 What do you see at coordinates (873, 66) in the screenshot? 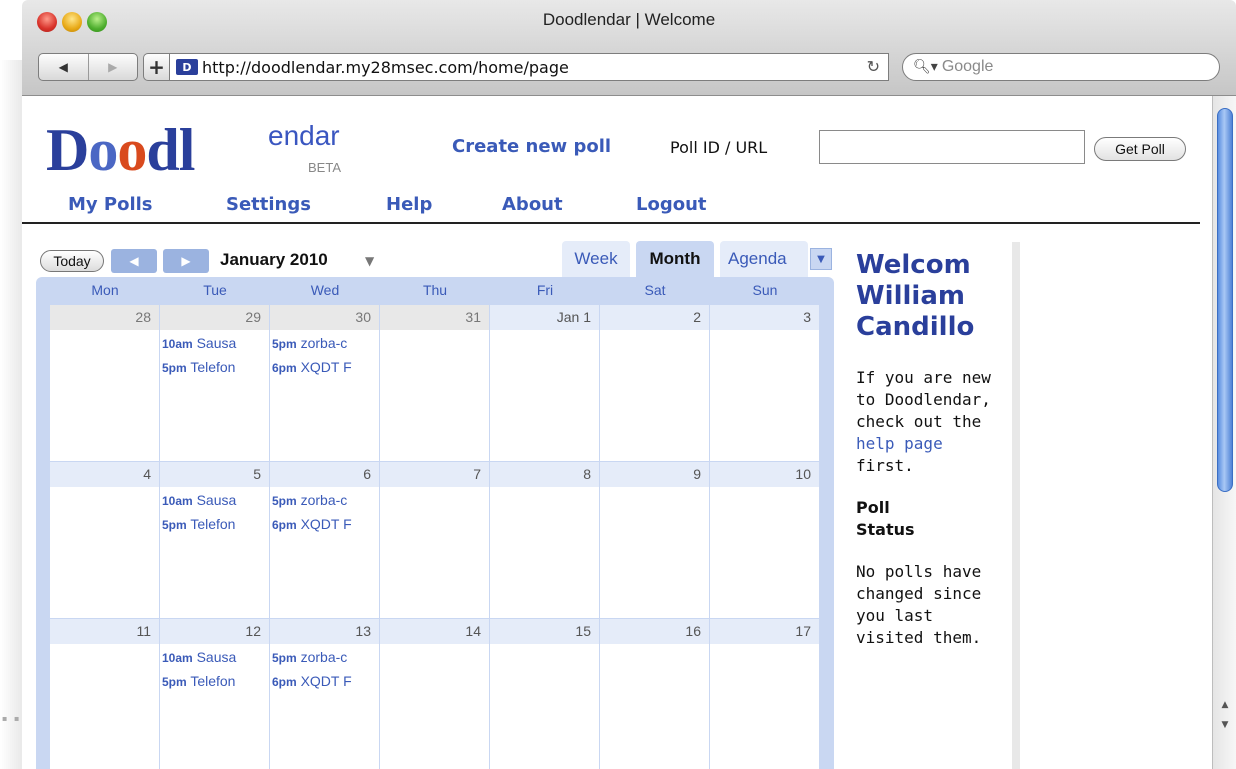
I see `reload-icon: ↻` at bounding box center [873, 66].